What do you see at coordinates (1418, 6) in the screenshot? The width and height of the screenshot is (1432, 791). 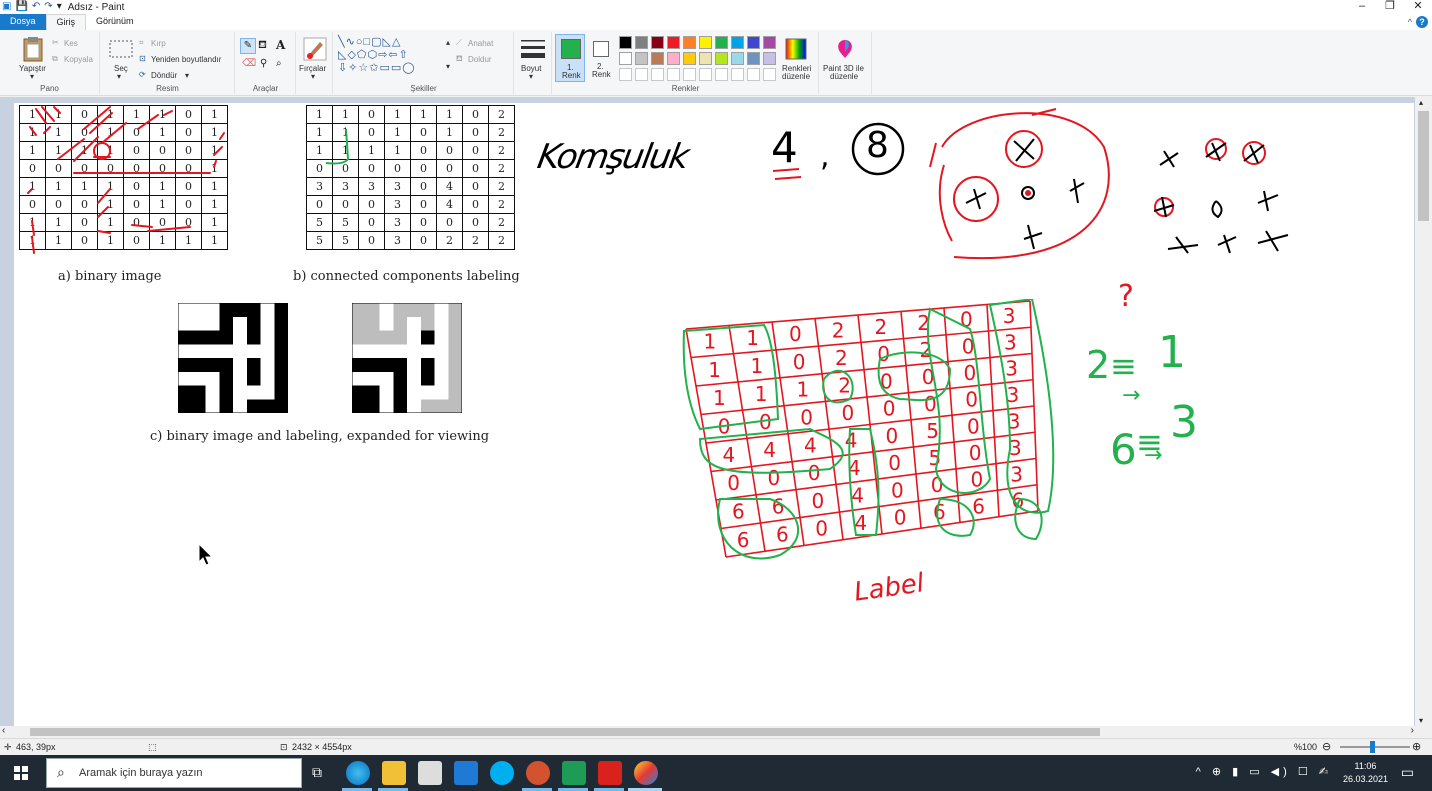 I see `close-button: ✕` at bounding box center [1418, 6].